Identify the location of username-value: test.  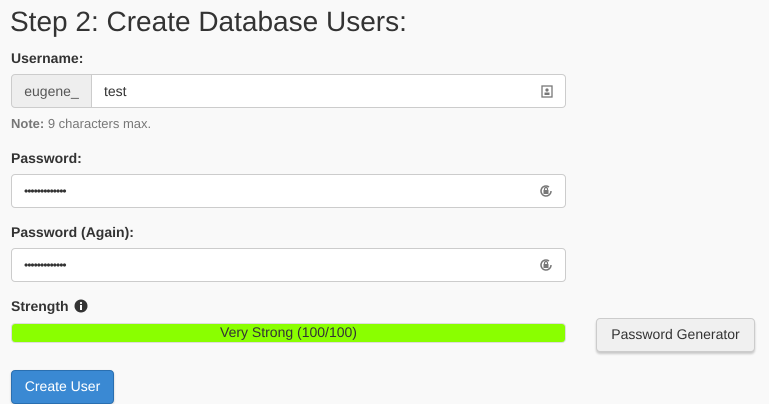
(116, 91).